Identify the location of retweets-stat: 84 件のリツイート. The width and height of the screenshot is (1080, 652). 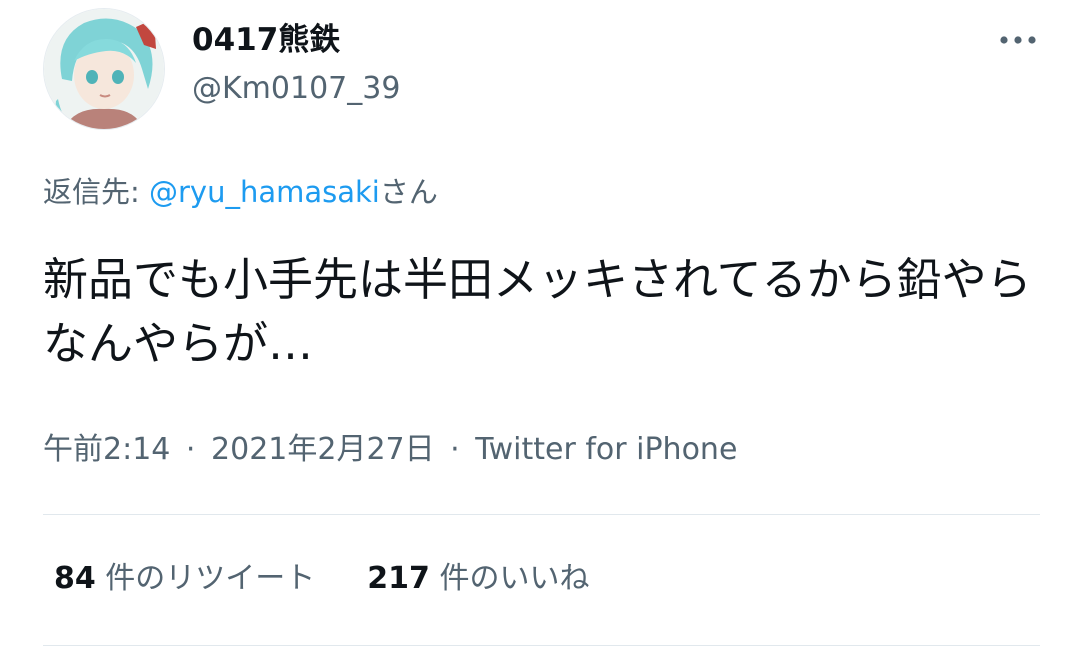
(184, 579).